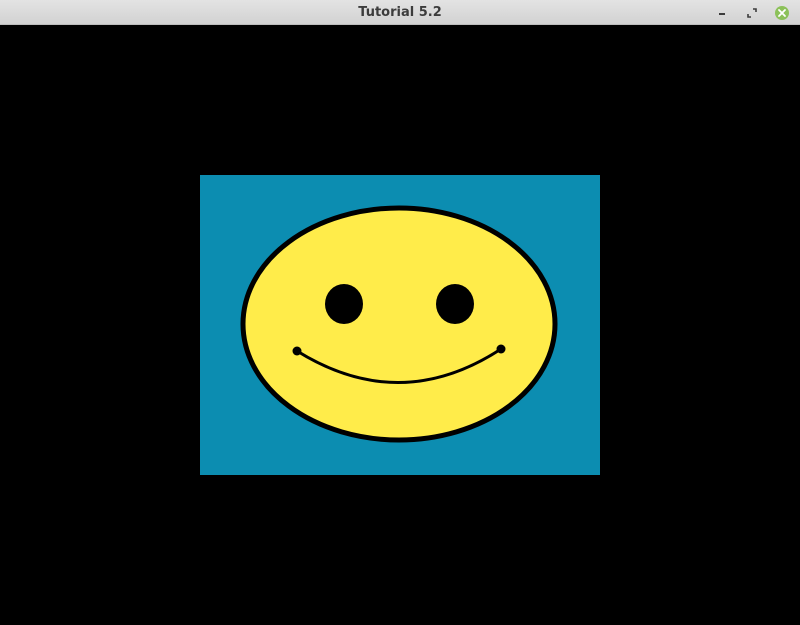 This screenshot has width=800, height=625. I want to click on window-controls, so click(752, 12).